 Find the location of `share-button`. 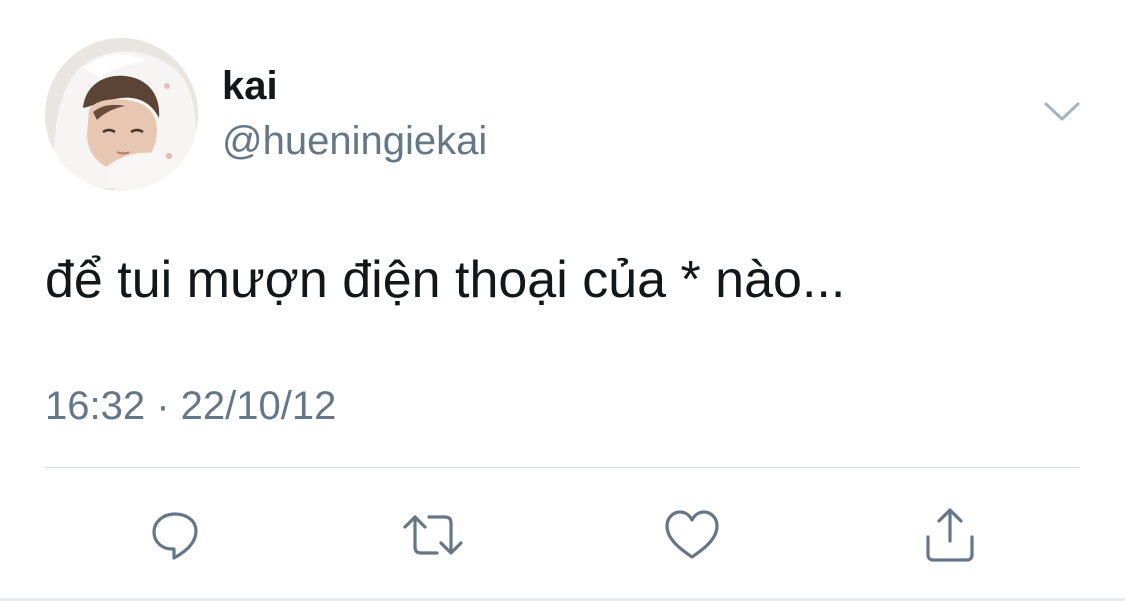

share-button is located at coordinates (950, 535).